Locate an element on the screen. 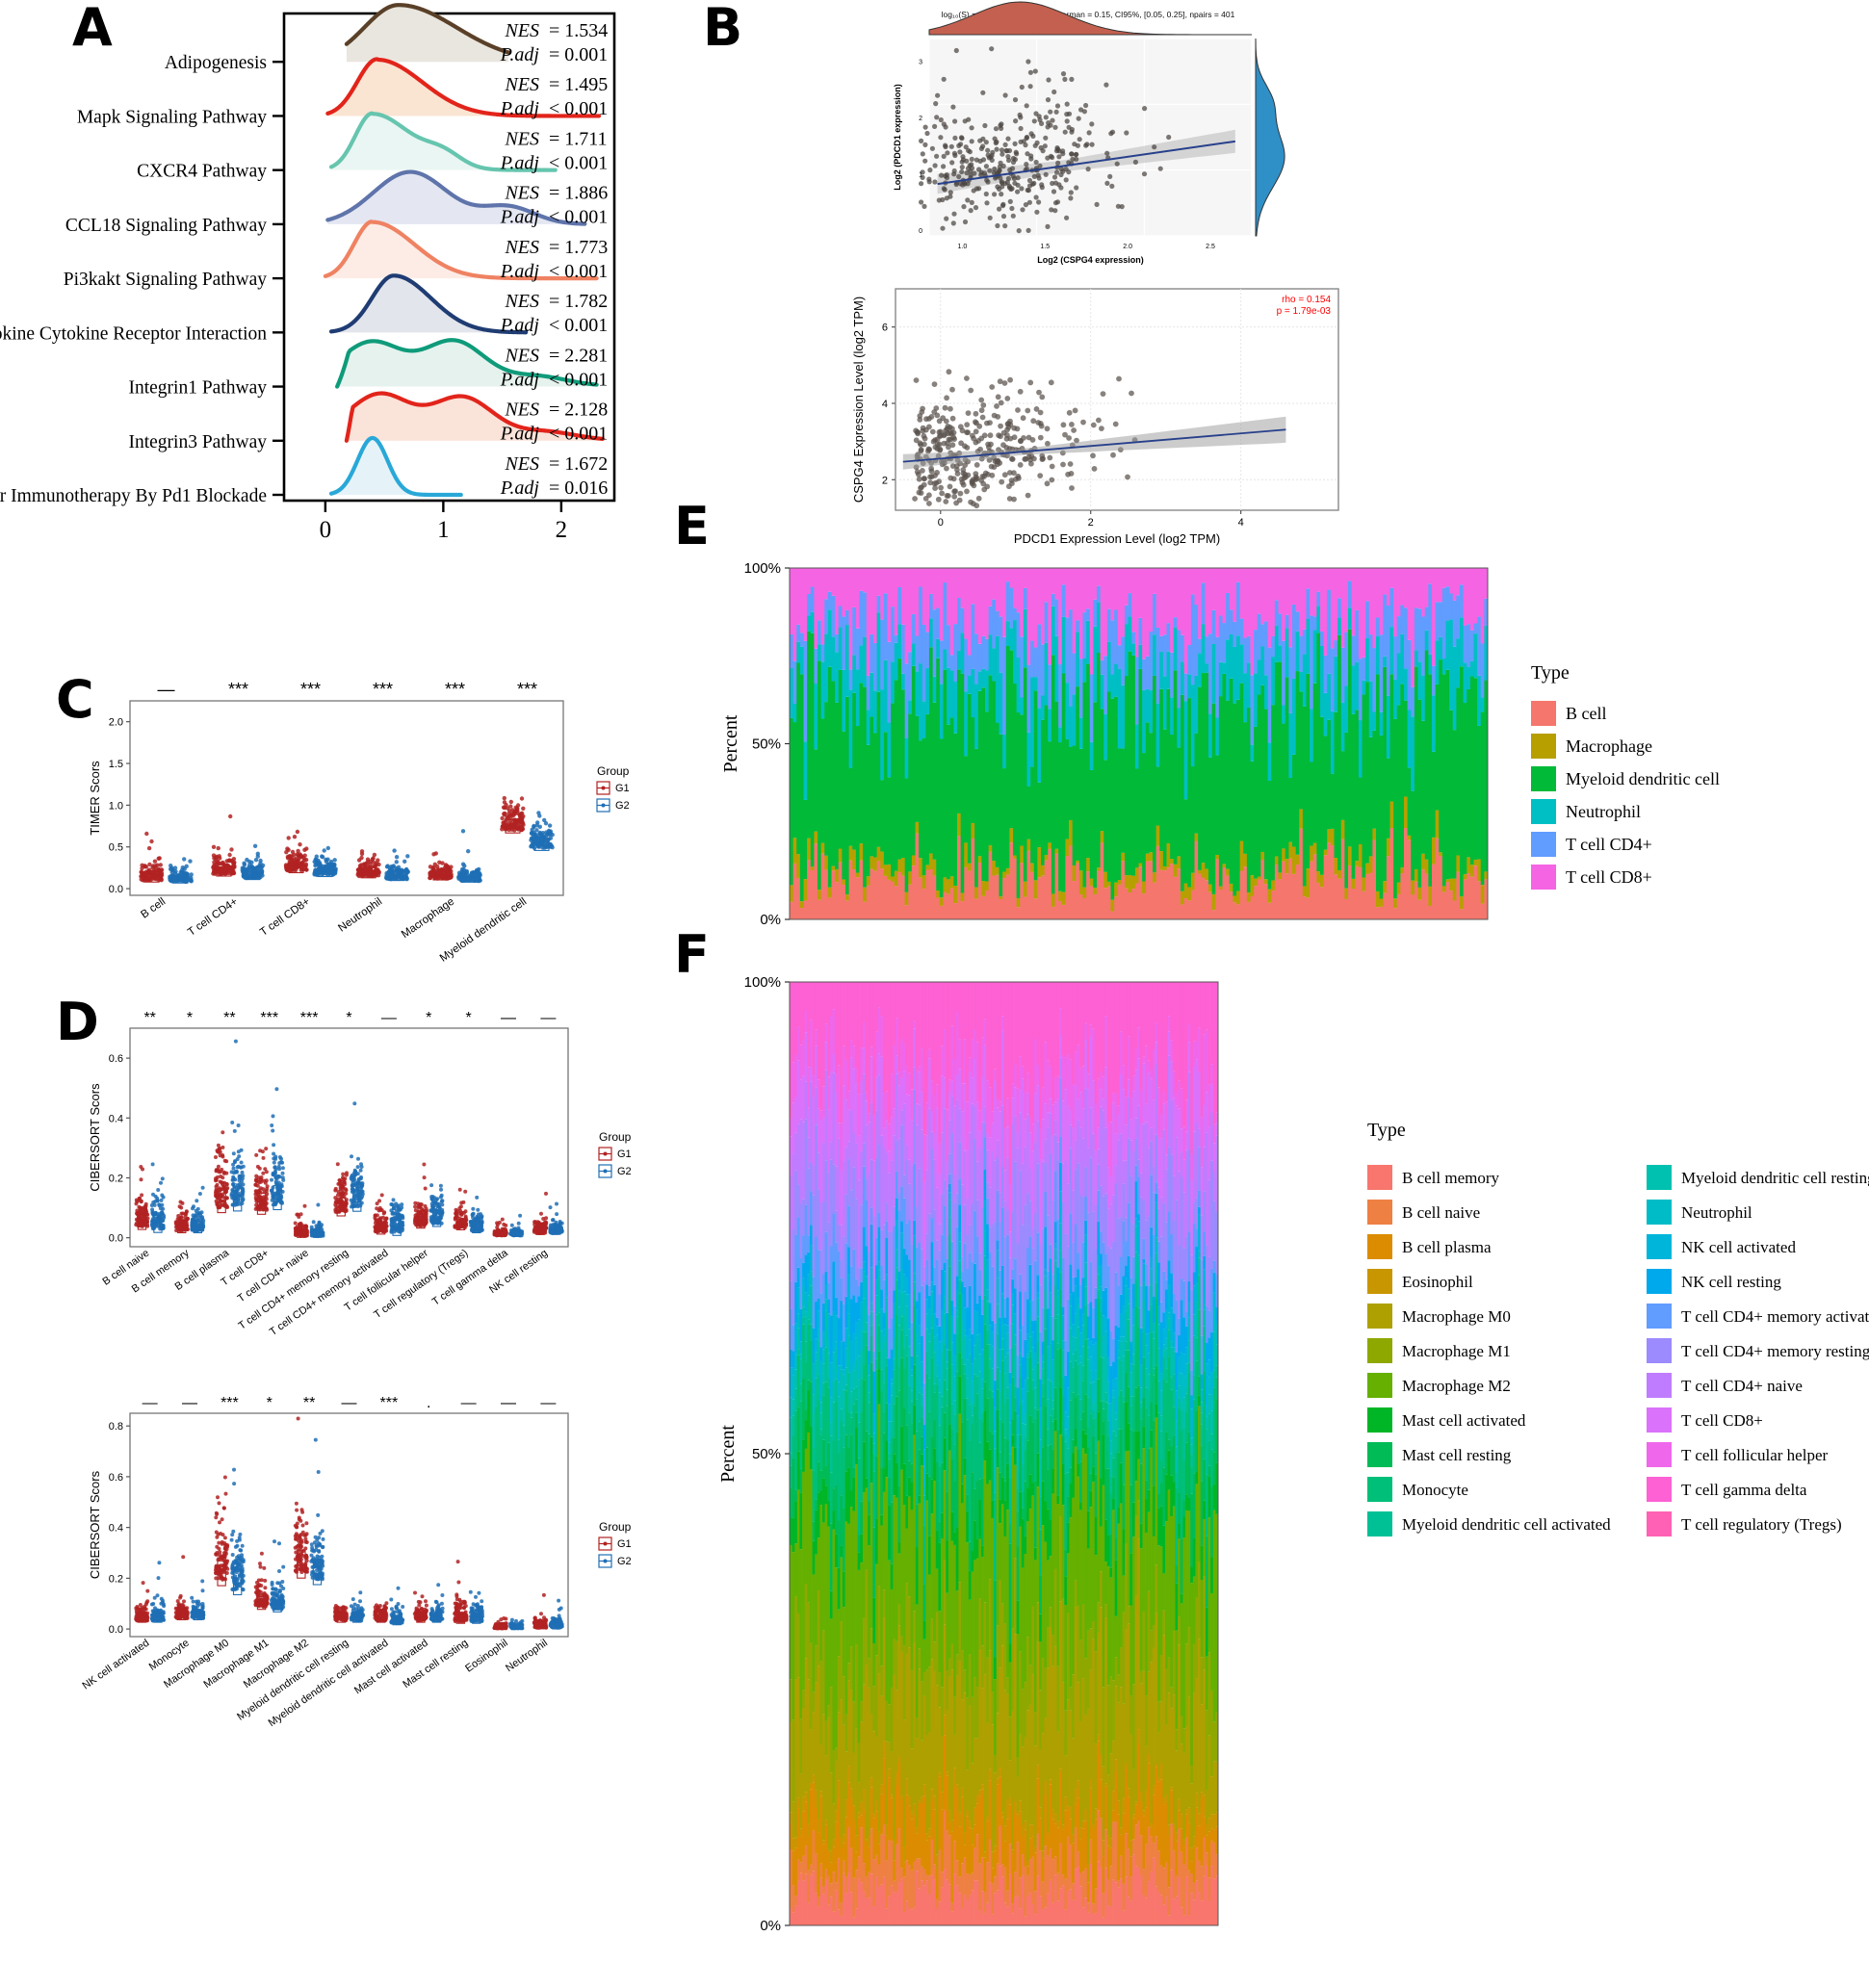 The image size is (1869, 1988). pvalue-annotation: p = 1.79e-03 is located at coordinates (1304, 312).